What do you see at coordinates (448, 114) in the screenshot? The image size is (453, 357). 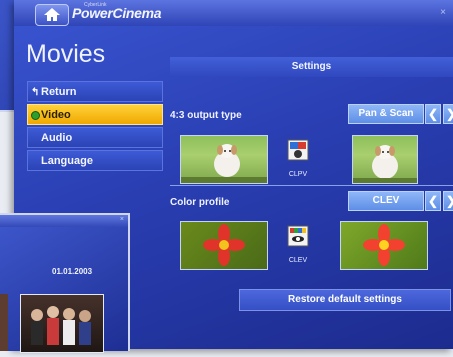 I see `output-type-next-arrow: ❯` at bounding box center [448, 114].